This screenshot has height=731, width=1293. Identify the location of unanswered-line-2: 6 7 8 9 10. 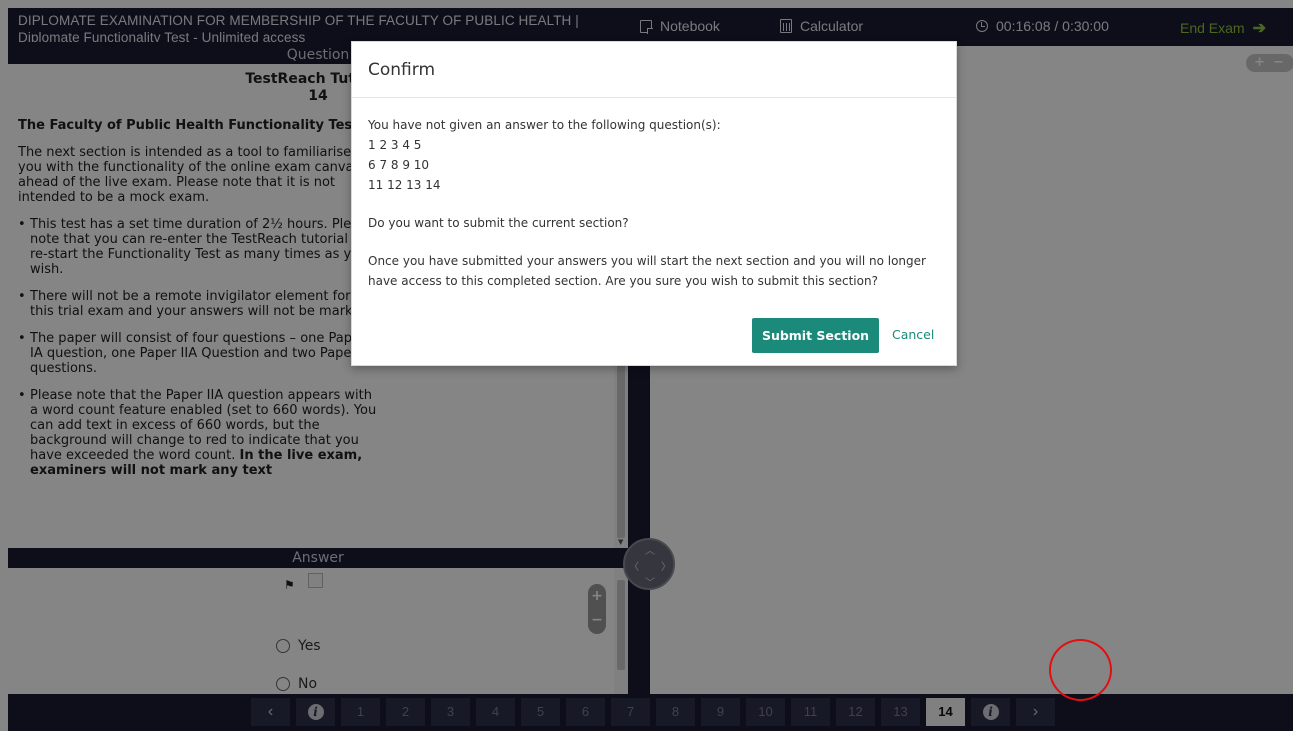
(399, 165).